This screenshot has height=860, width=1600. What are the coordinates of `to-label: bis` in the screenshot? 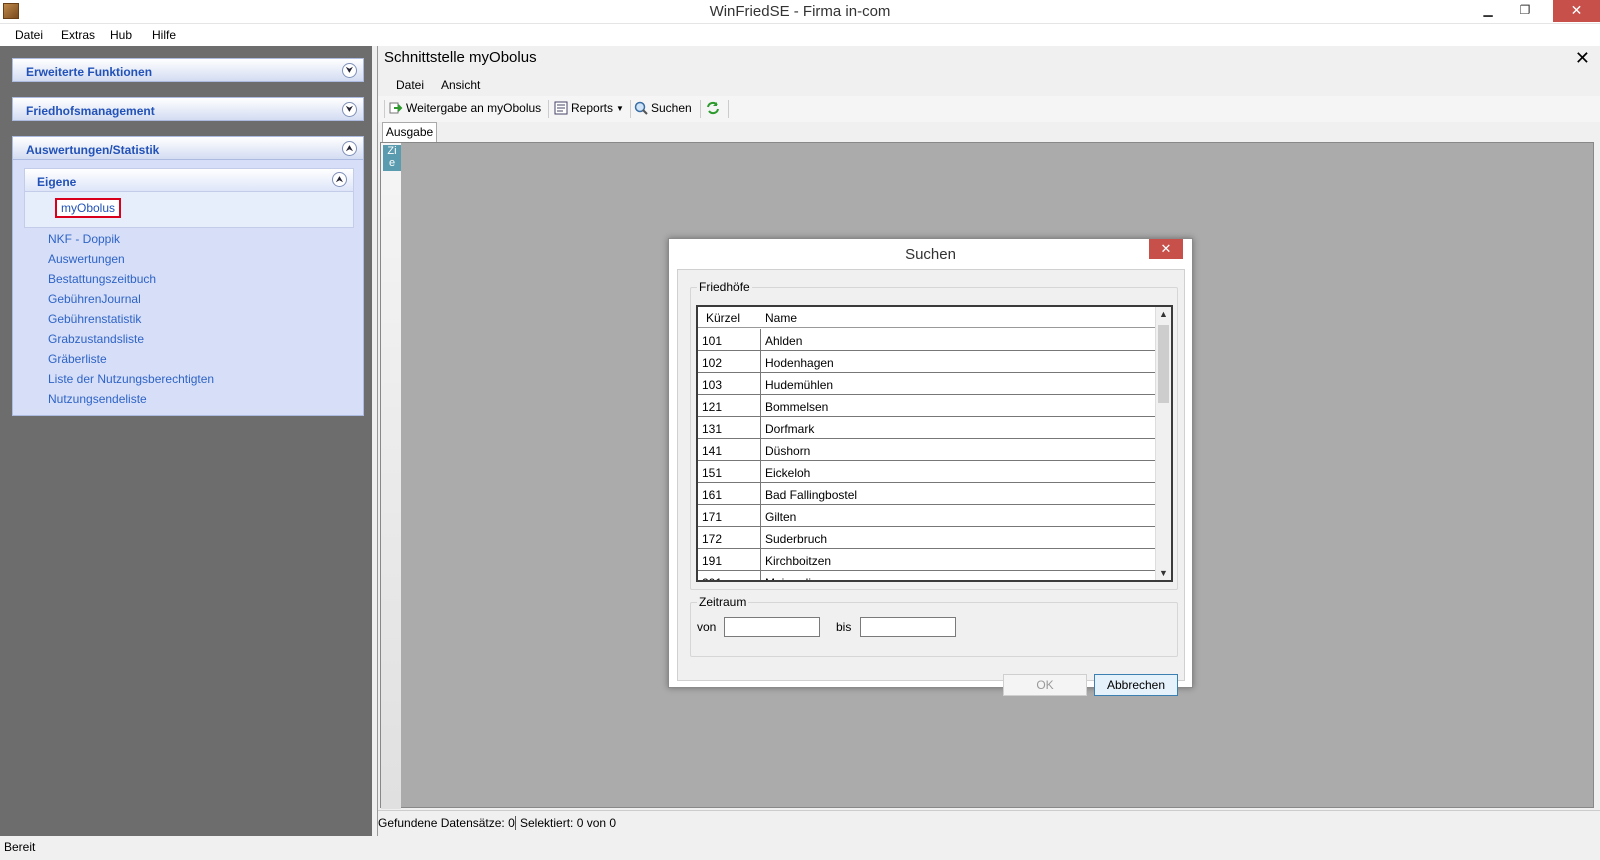 It's located at (844, 627).